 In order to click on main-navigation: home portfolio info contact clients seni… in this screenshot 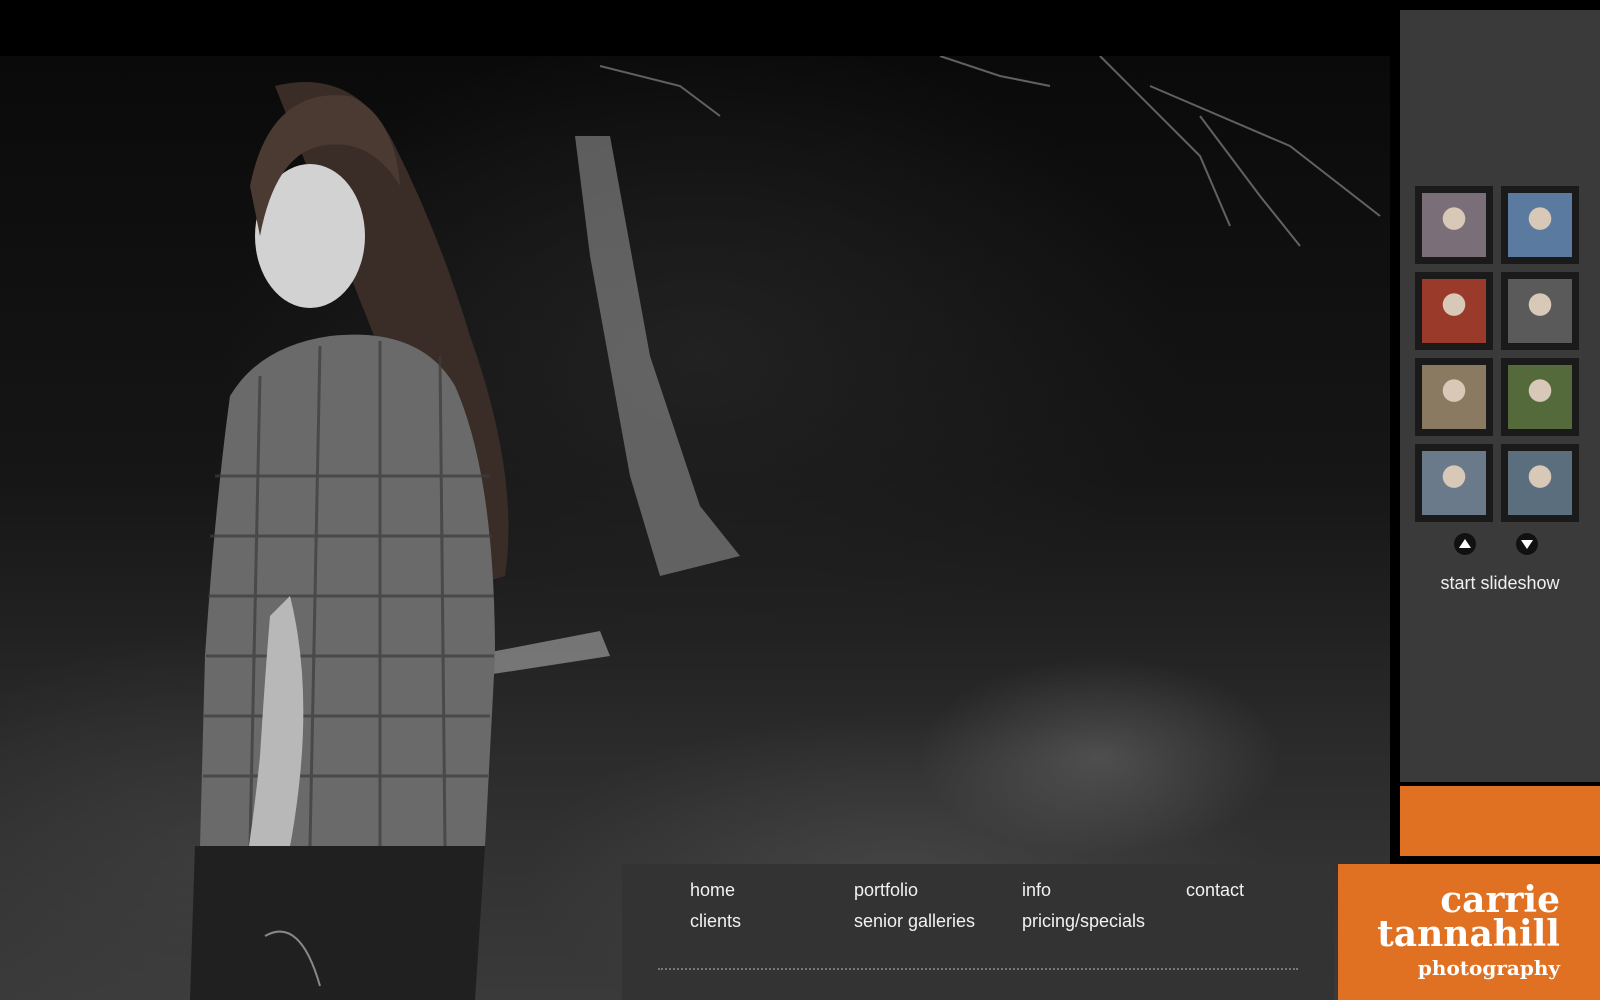, I will do `click(978, 932)`.